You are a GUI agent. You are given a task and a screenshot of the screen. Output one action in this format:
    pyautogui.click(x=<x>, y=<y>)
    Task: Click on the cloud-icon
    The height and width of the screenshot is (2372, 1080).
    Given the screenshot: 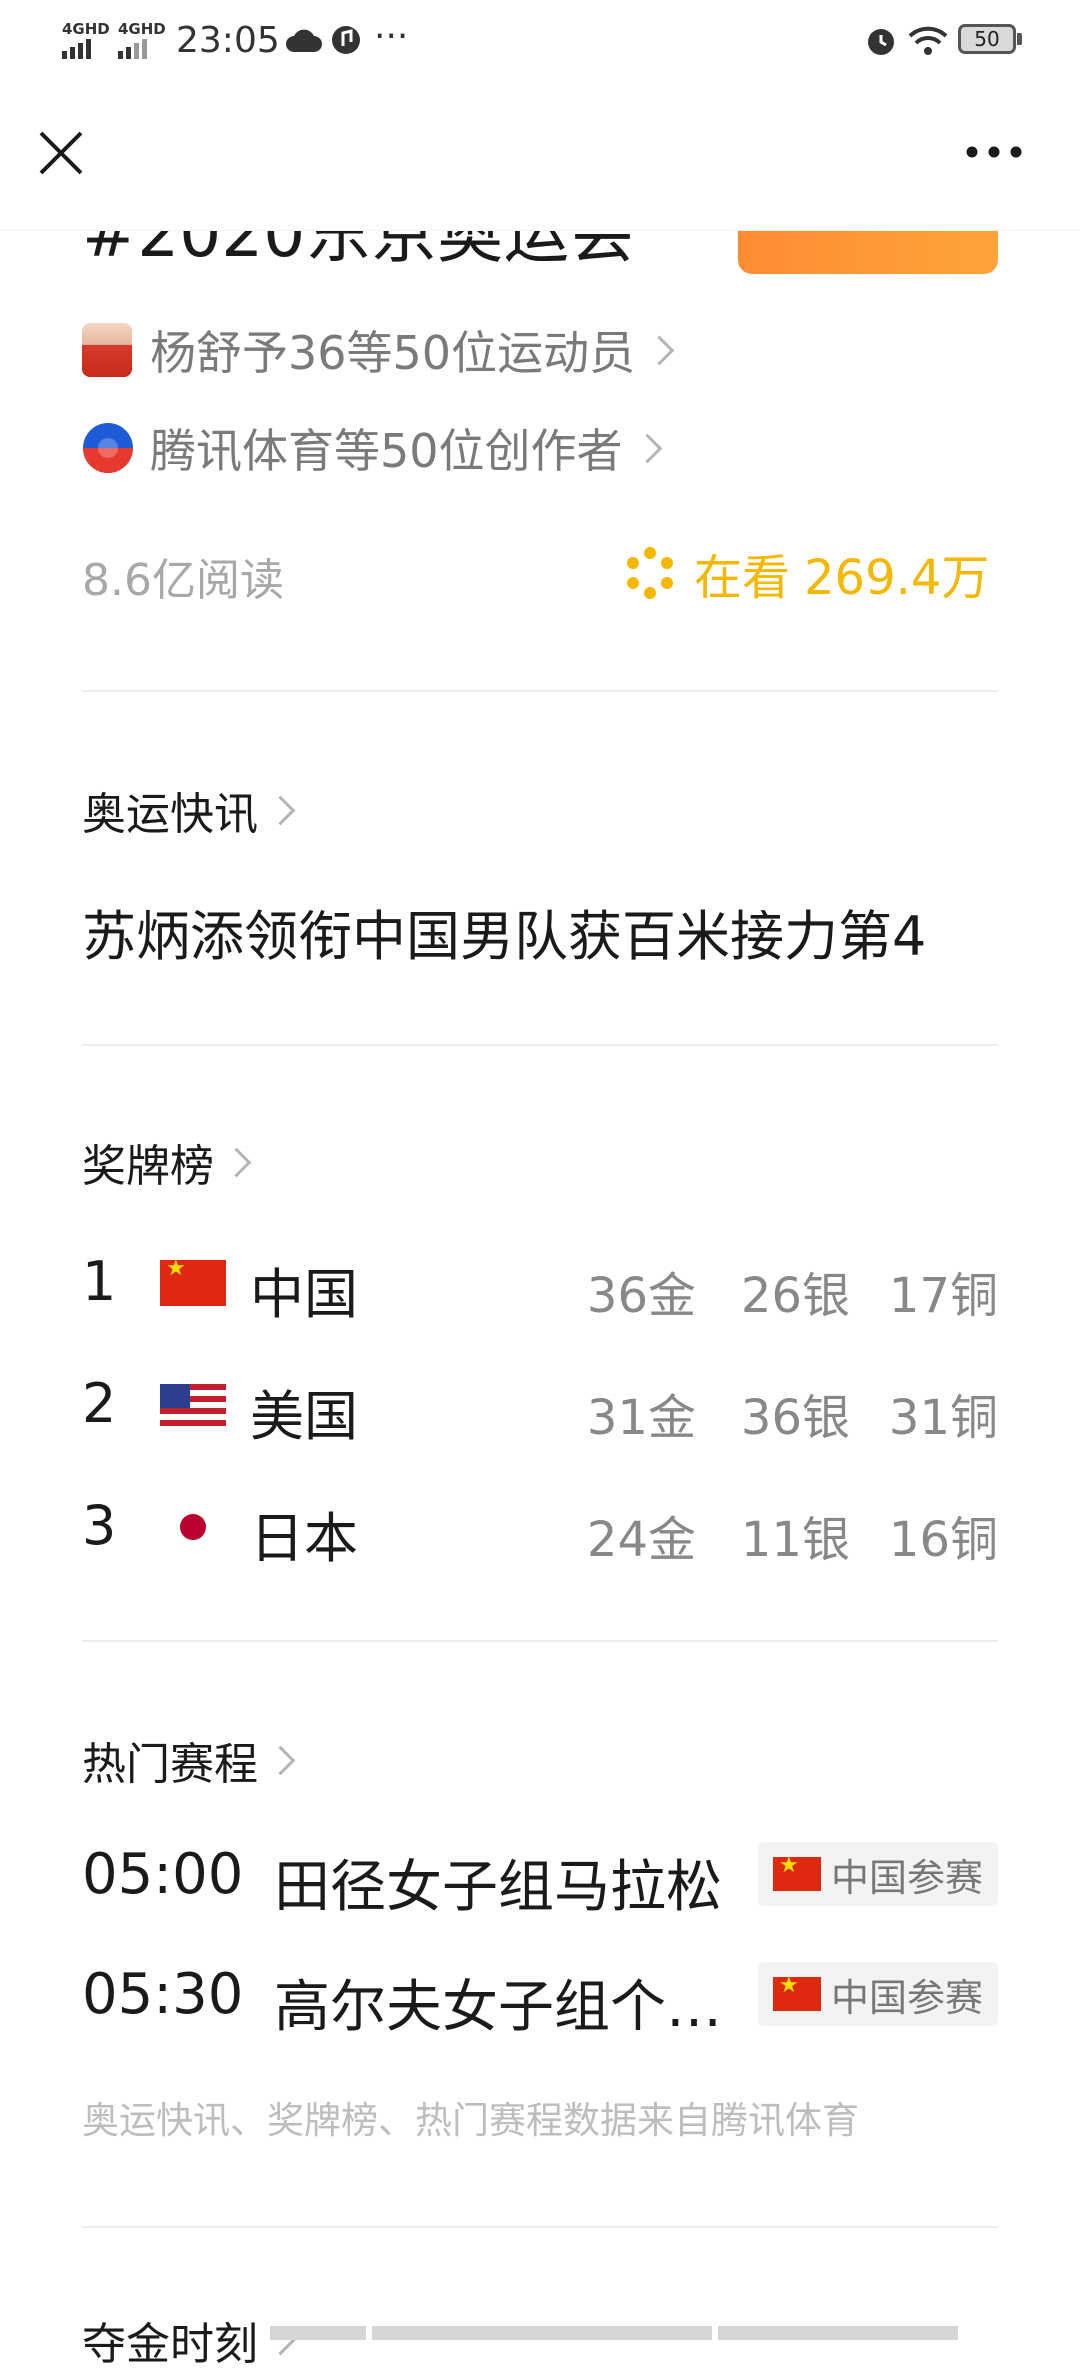 What is the action you would take?
    pyautogui.click(x=304, y=40)
    